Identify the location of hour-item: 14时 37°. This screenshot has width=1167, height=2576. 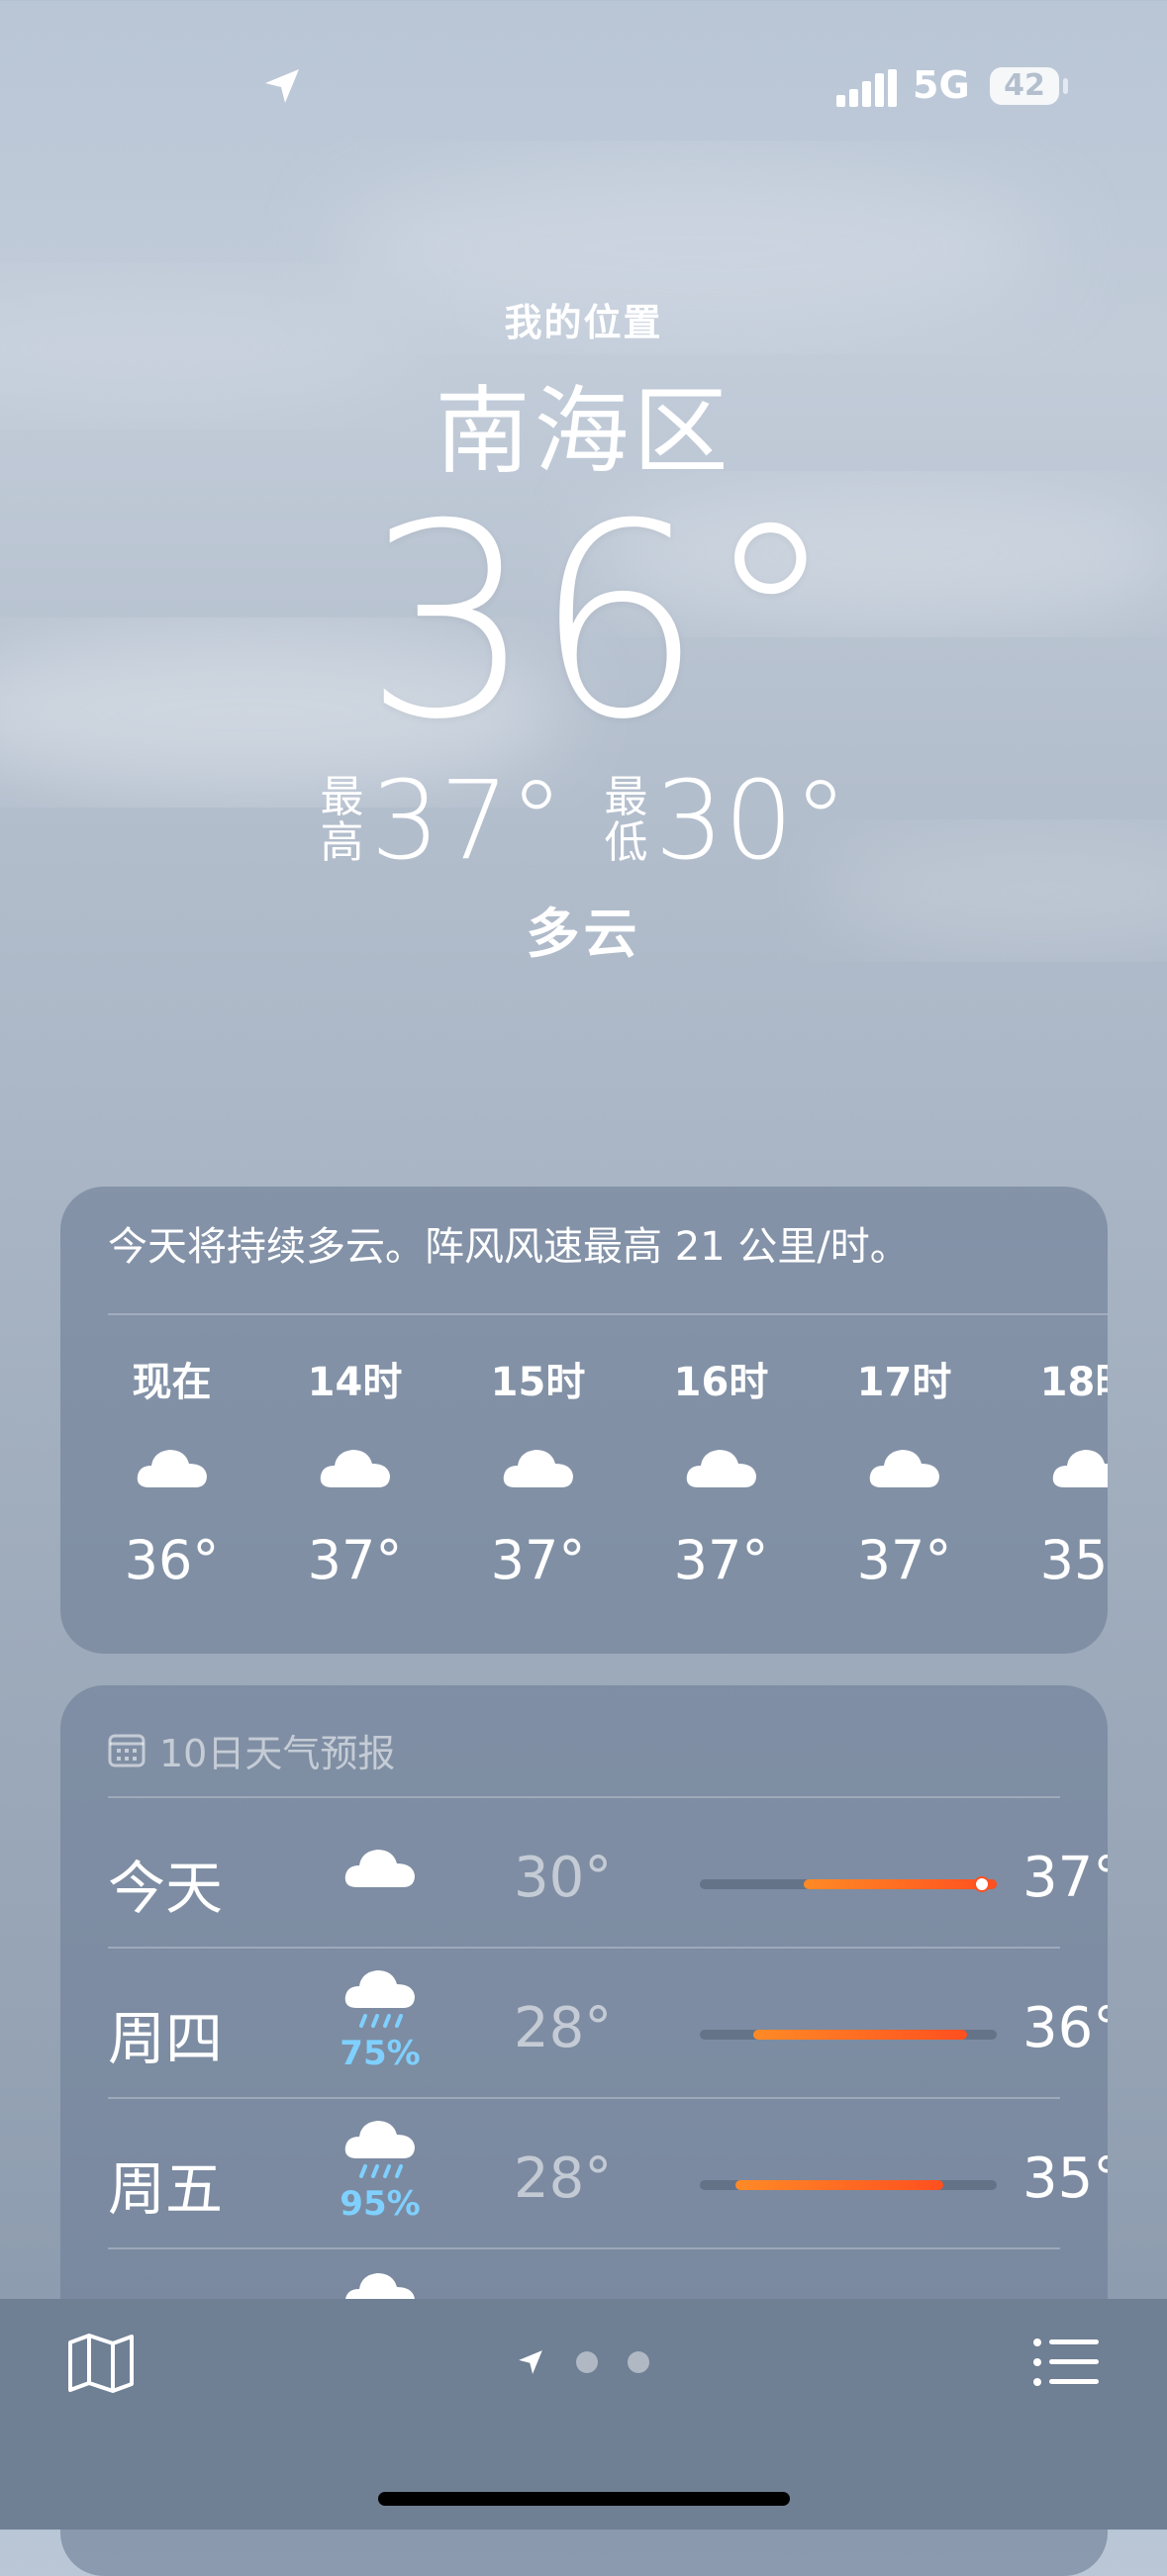
(355, 1476).